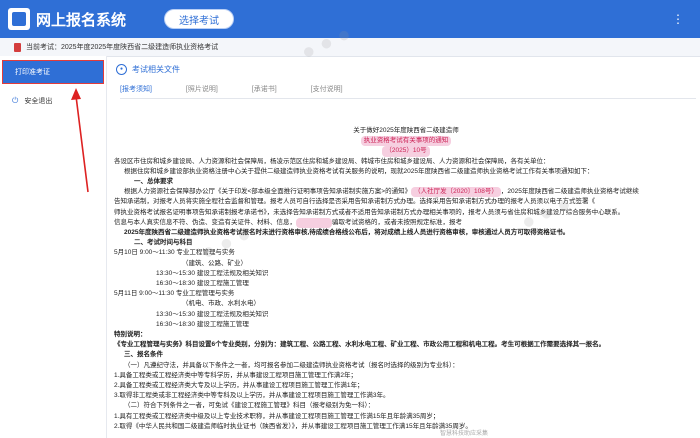  Describe the element at coordinates (32, 72) in the screenshot. I see `sidebar-item-label: 打印准考证` at that location.